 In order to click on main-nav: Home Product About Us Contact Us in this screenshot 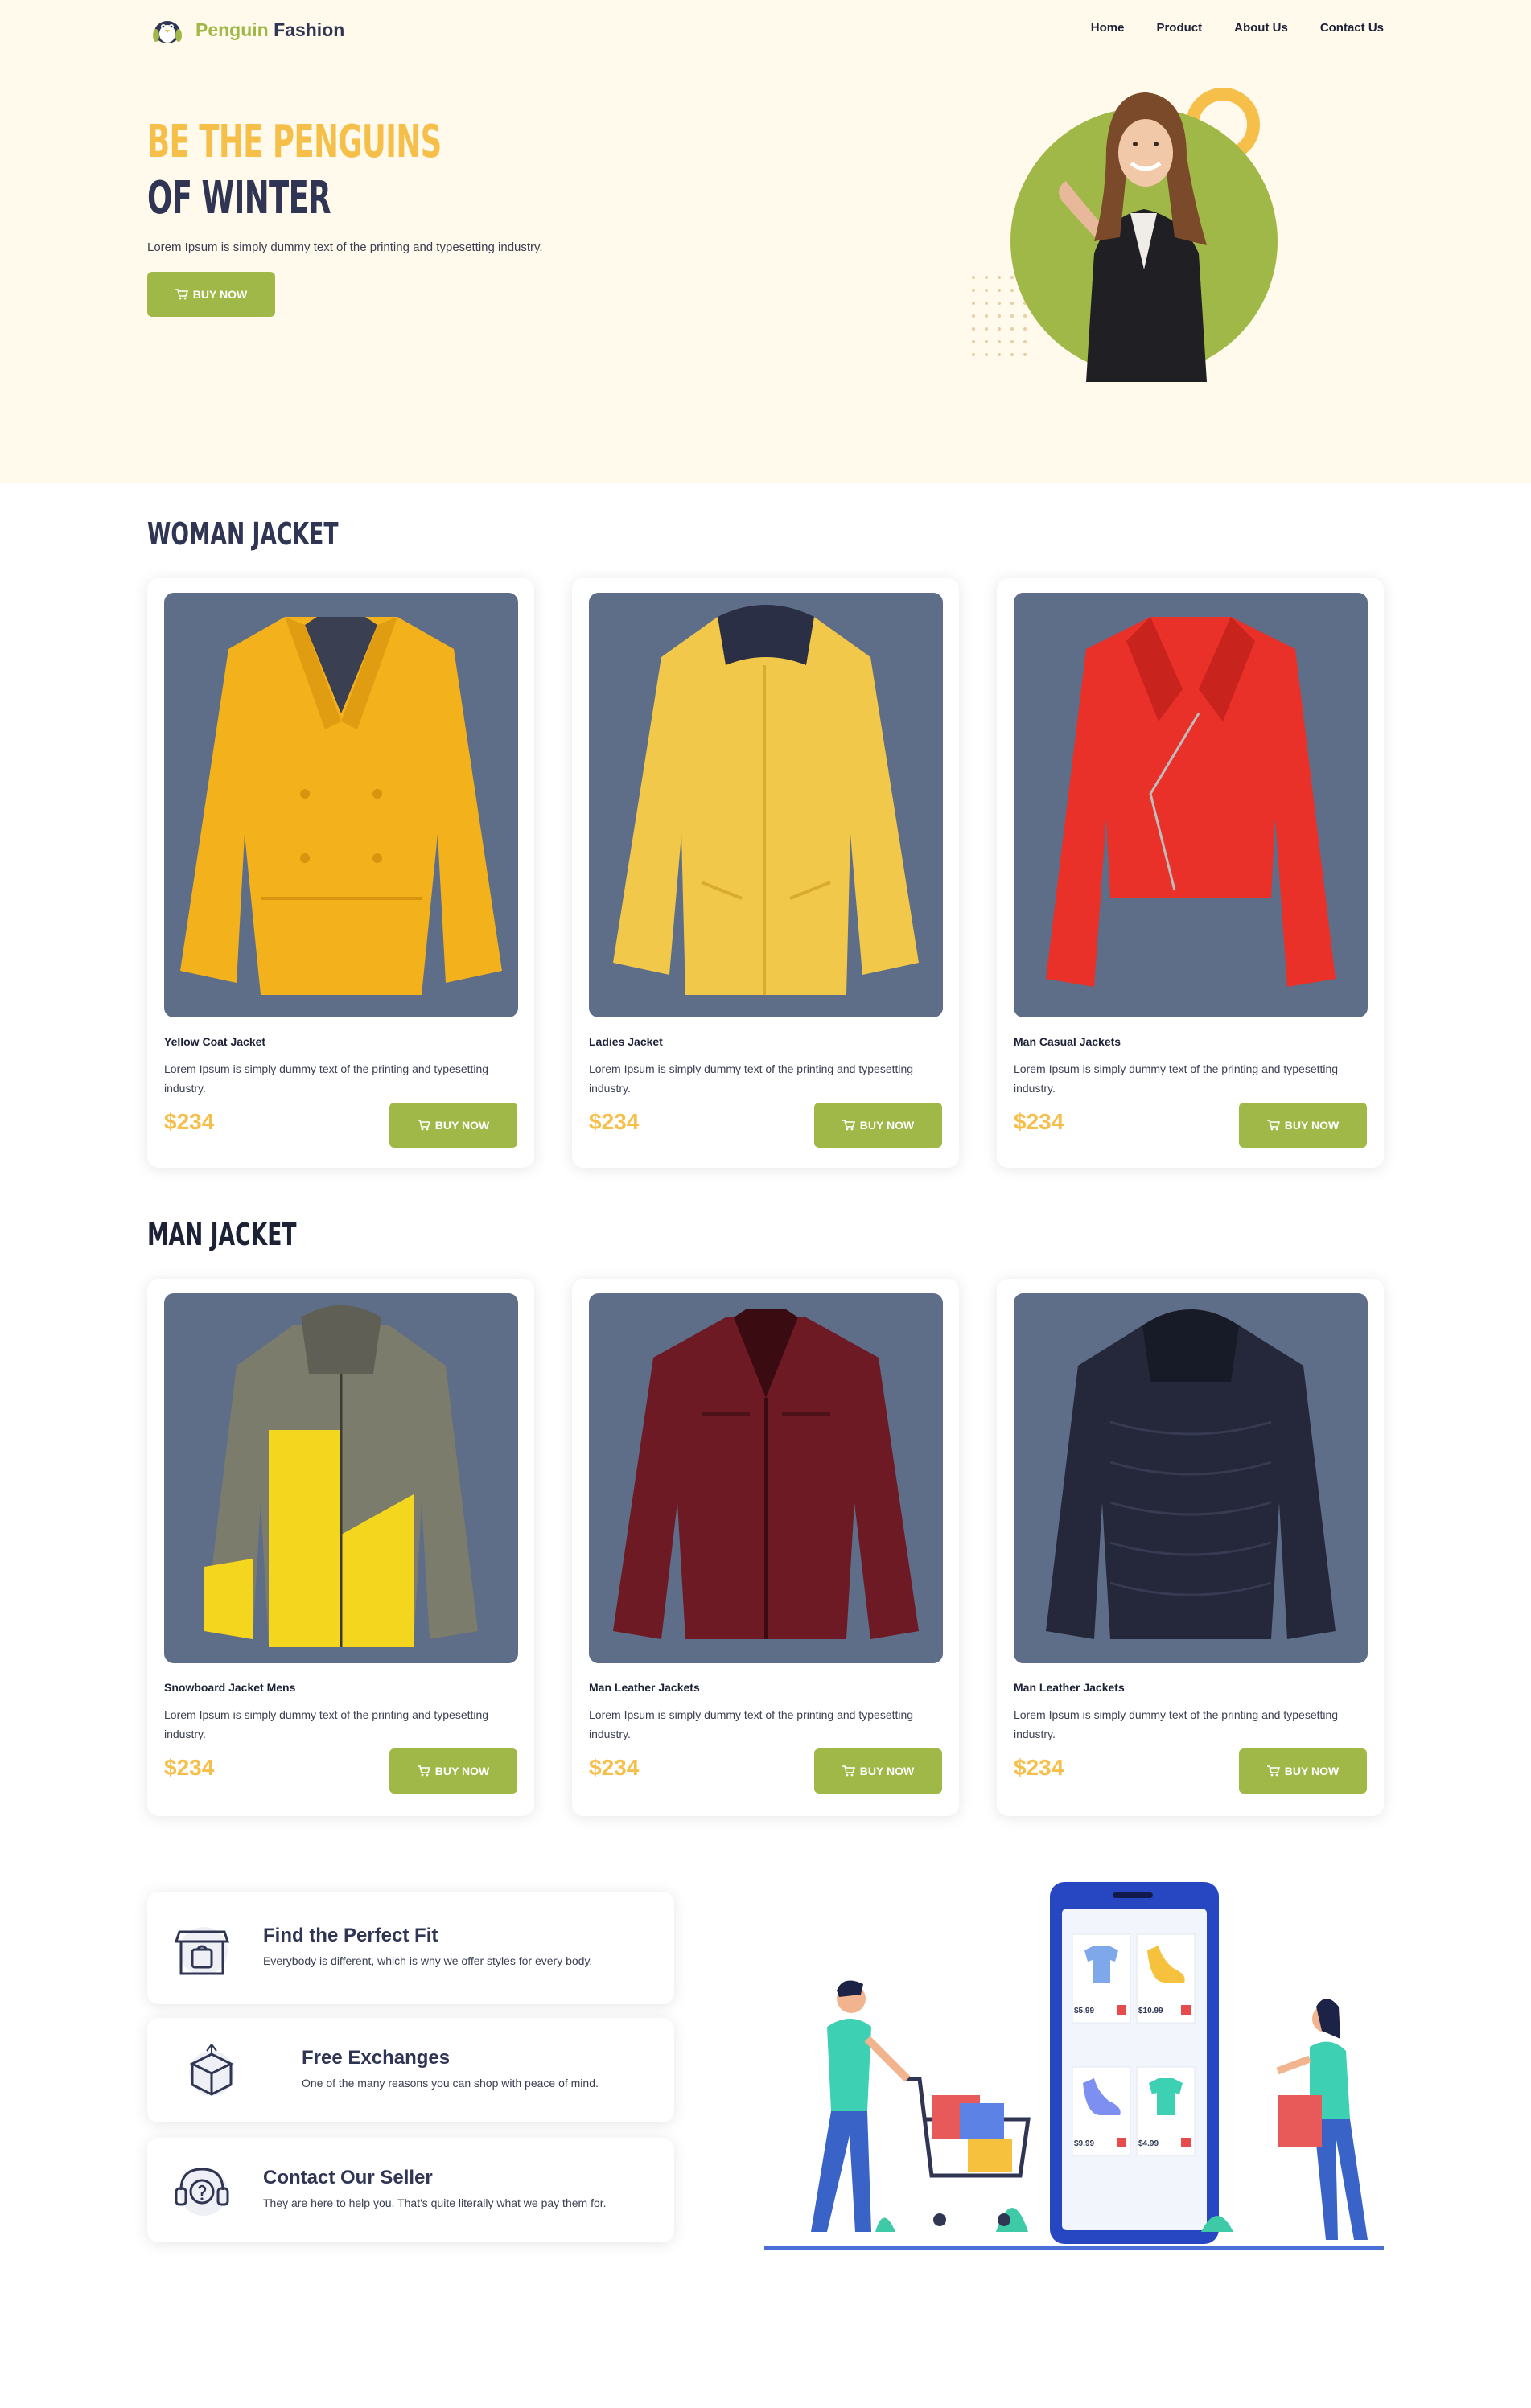, I will do `click(1237, 28)`.